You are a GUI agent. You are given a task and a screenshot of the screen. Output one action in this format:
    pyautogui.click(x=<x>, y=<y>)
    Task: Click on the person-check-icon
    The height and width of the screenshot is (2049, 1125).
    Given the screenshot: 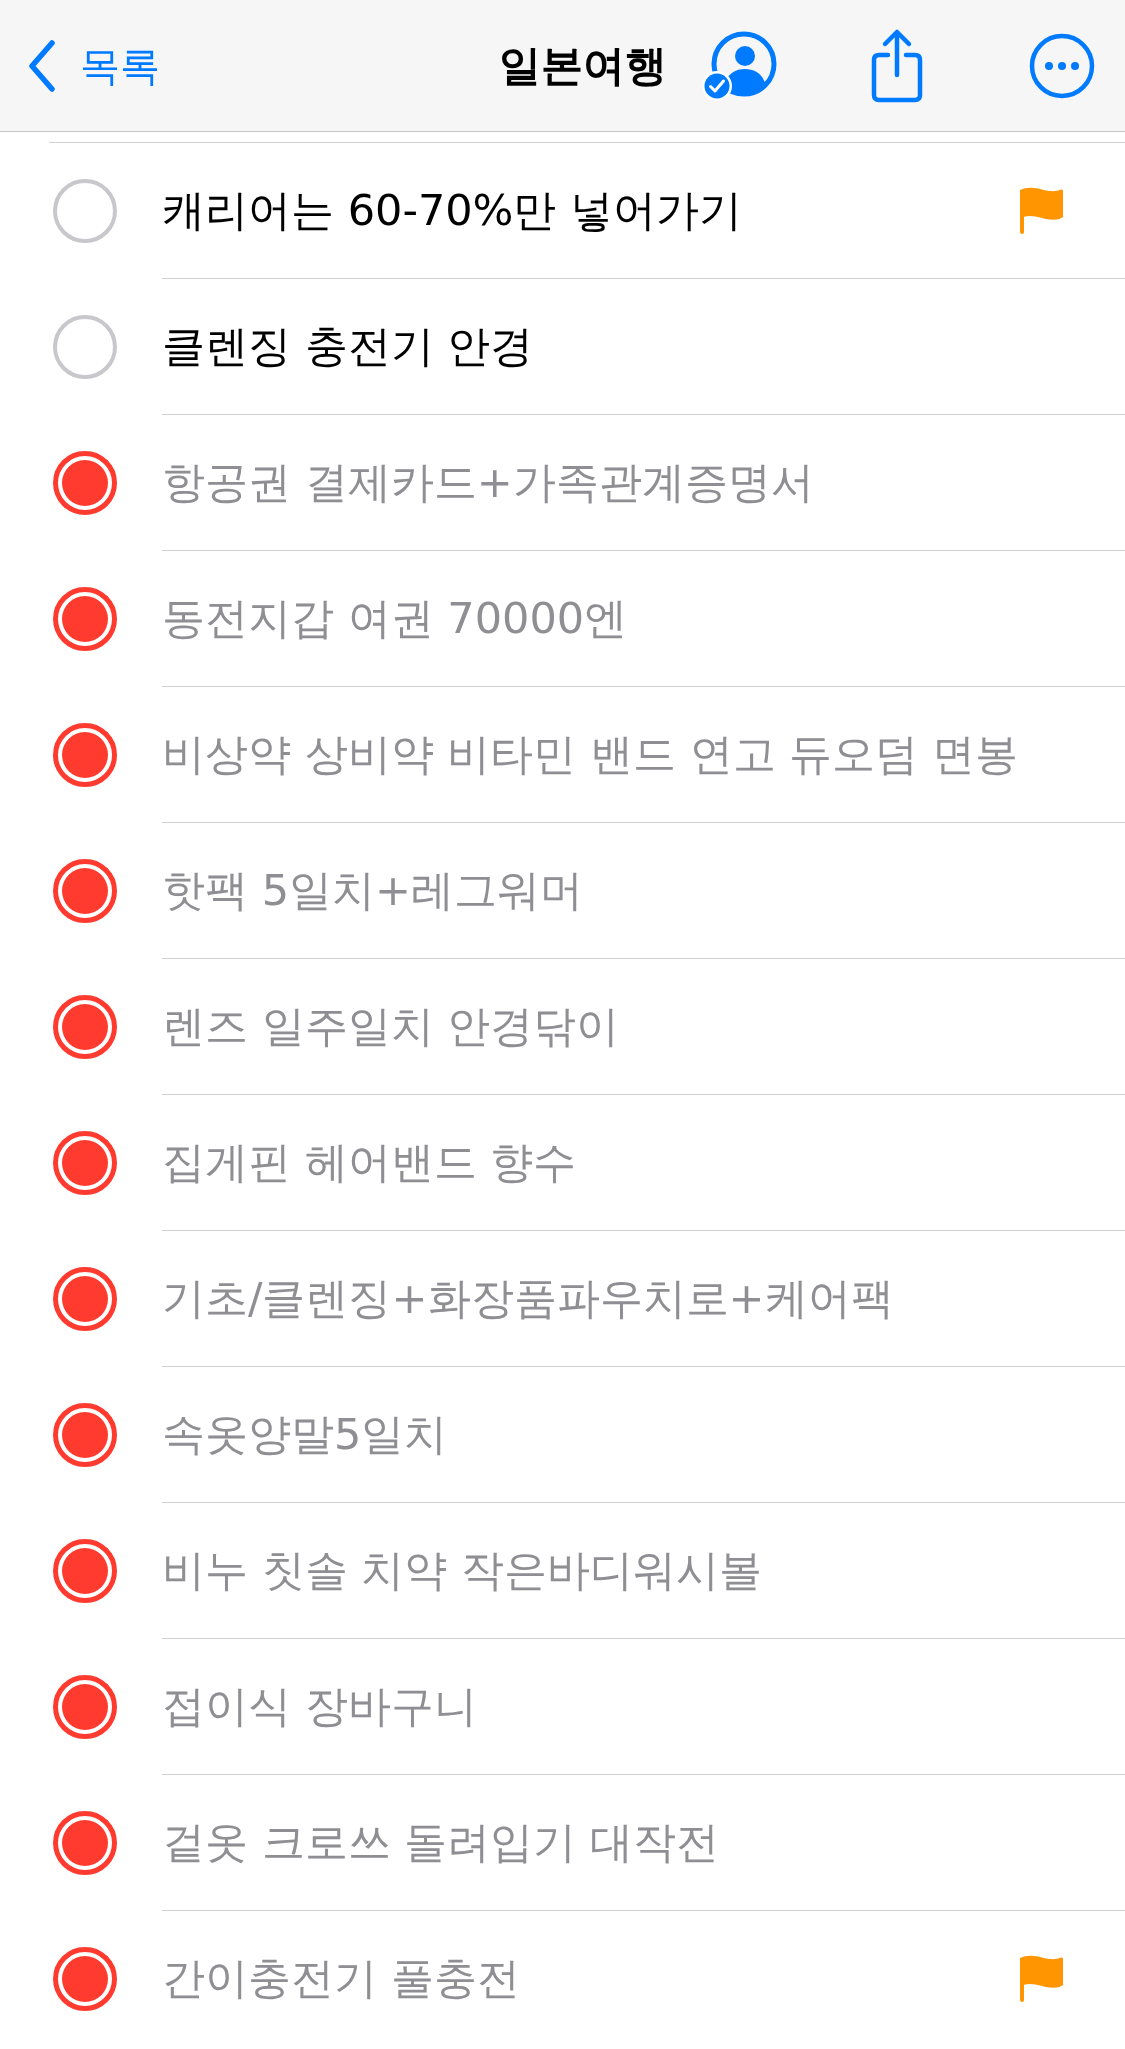 What is the action you would take?
    pyautogui.click(x=740, y=65)
    